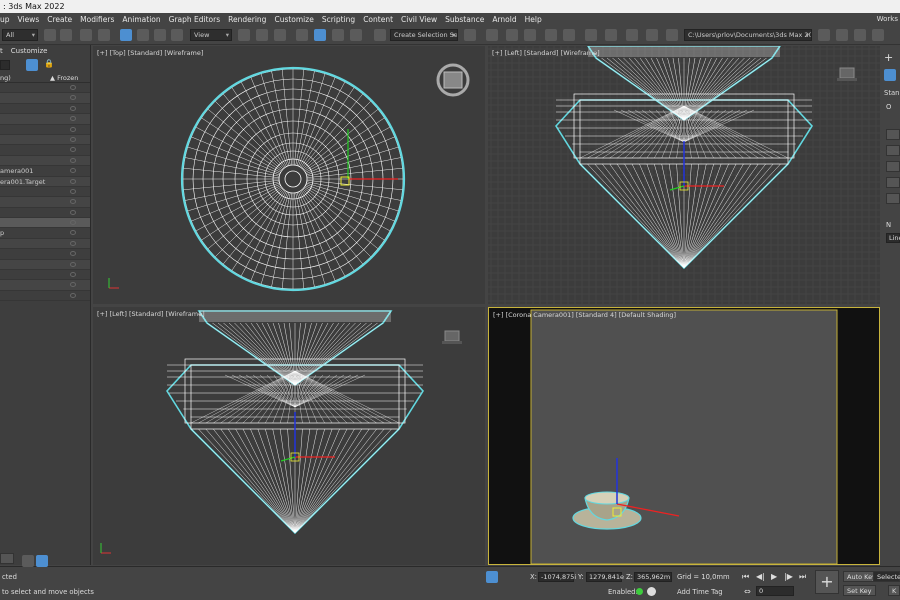 This screenshot has width=900, height=600. Describe the element at coordinates (470, 35) in the screenshot. I see `mirror-icon` at that location.